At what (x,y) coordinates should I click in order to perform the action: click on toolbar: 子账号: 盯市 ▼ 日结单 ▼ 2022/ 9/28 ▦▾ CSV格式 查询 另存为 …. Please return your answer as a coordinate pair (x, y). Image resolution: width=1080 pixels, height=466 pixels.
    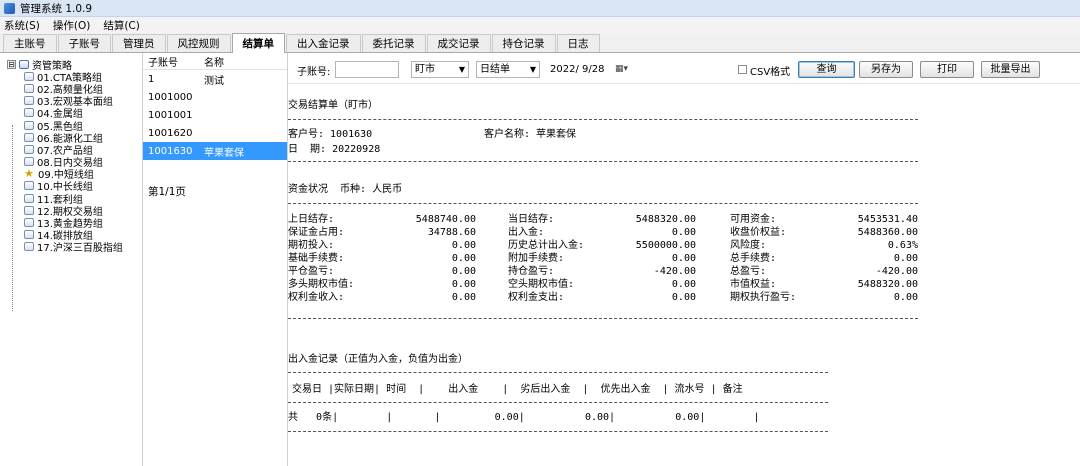
    Looking at the image, I should click on (684, 68).